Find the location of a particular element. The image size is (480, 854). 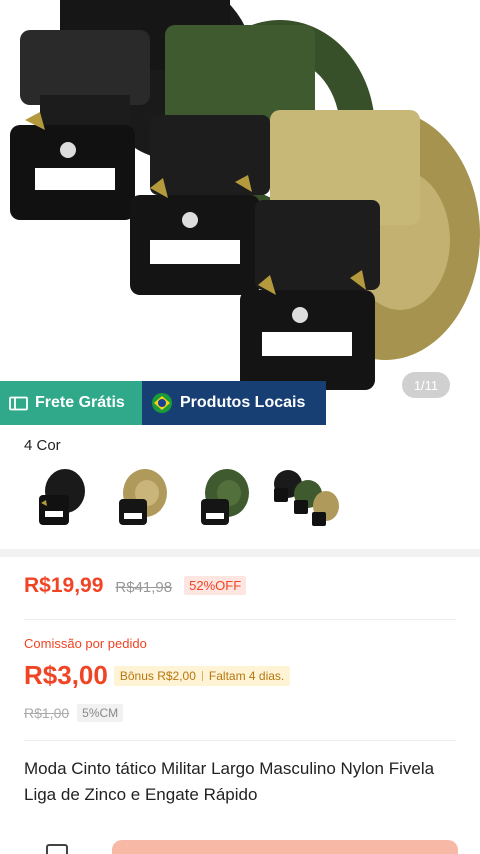

bonus-amount: Bônus R$2,00 is located at coordinates (157, 675).